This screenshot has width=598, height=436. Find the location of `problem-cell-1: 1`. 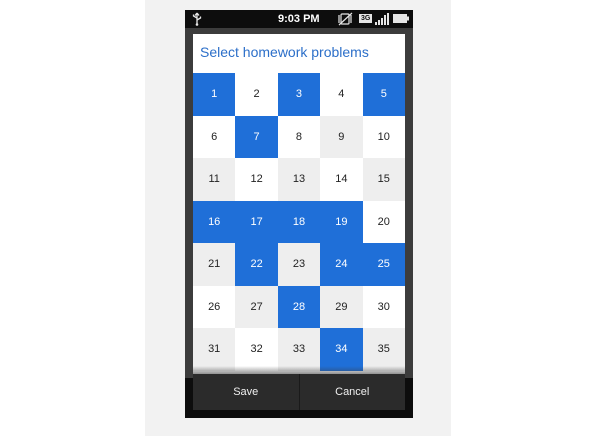

problem-cell-1: 1 is located at coordinates (214, 94).